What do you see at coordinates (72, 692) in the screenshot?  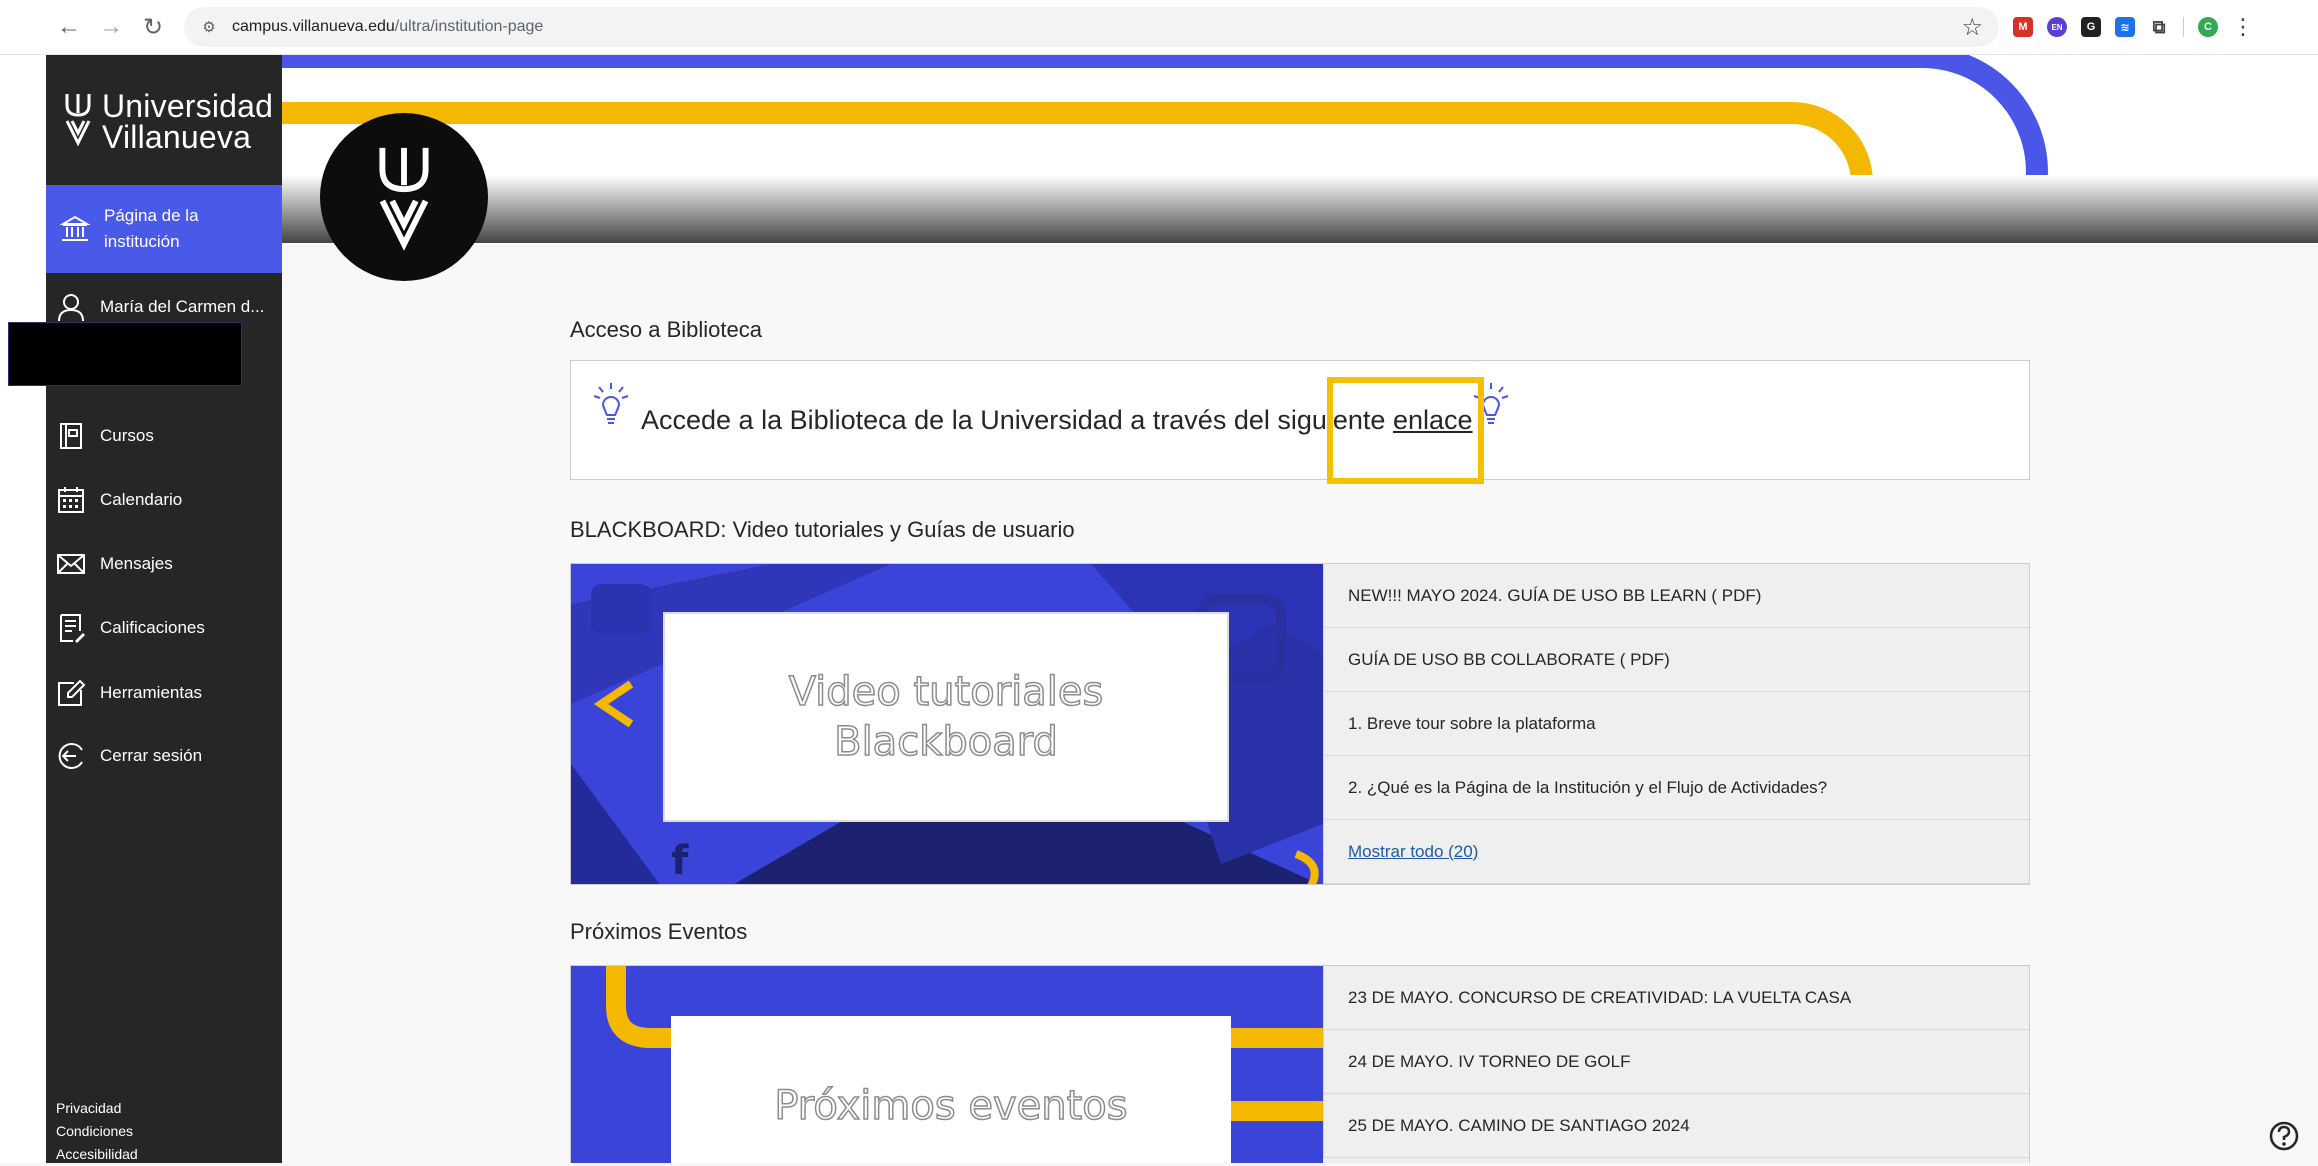 I see `tools-icon` at bounding box center [72, 692].